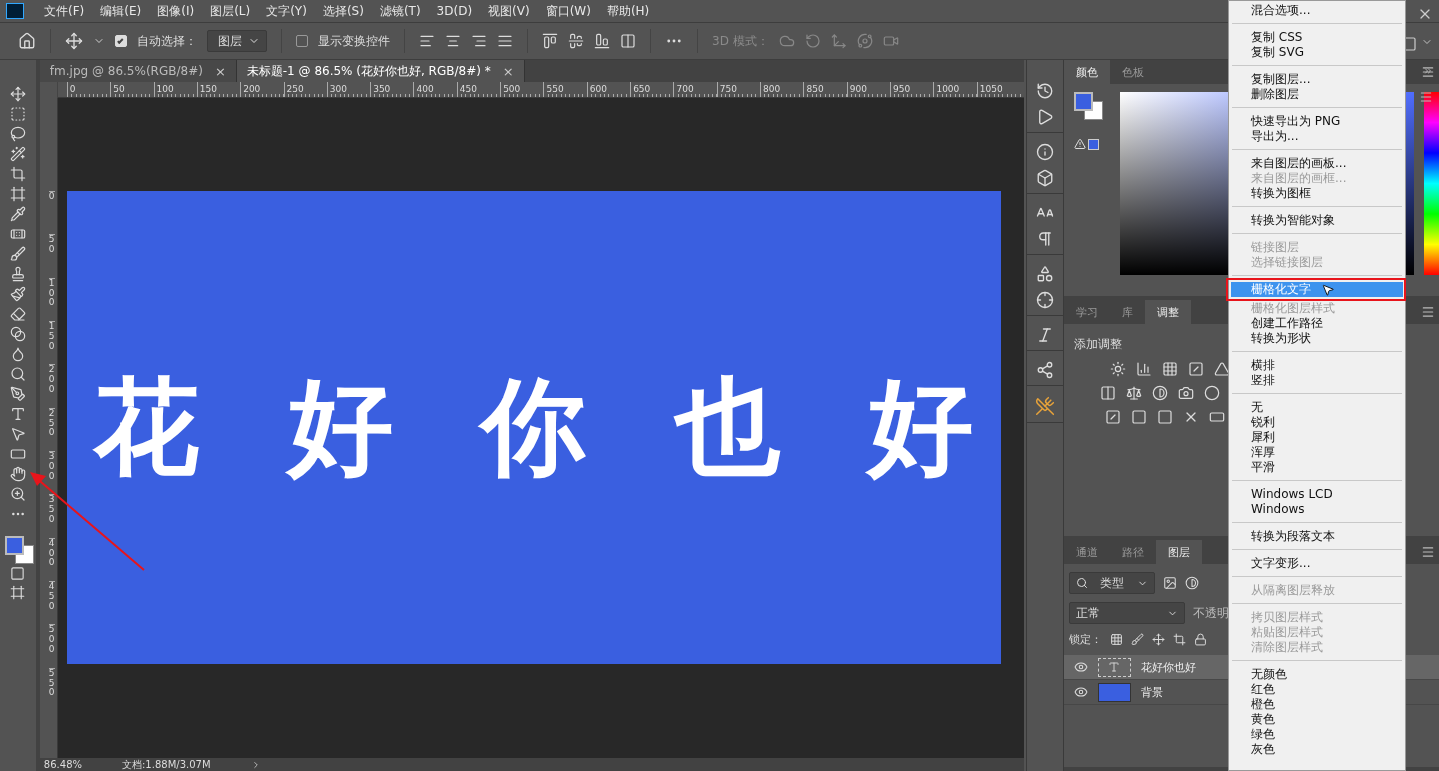 Image resolution: width=1439 pixels, height=771 pixels. Describe the element at coordinates (1152, 692) in the screenshot. I see `layer-name: 背景` at that location.